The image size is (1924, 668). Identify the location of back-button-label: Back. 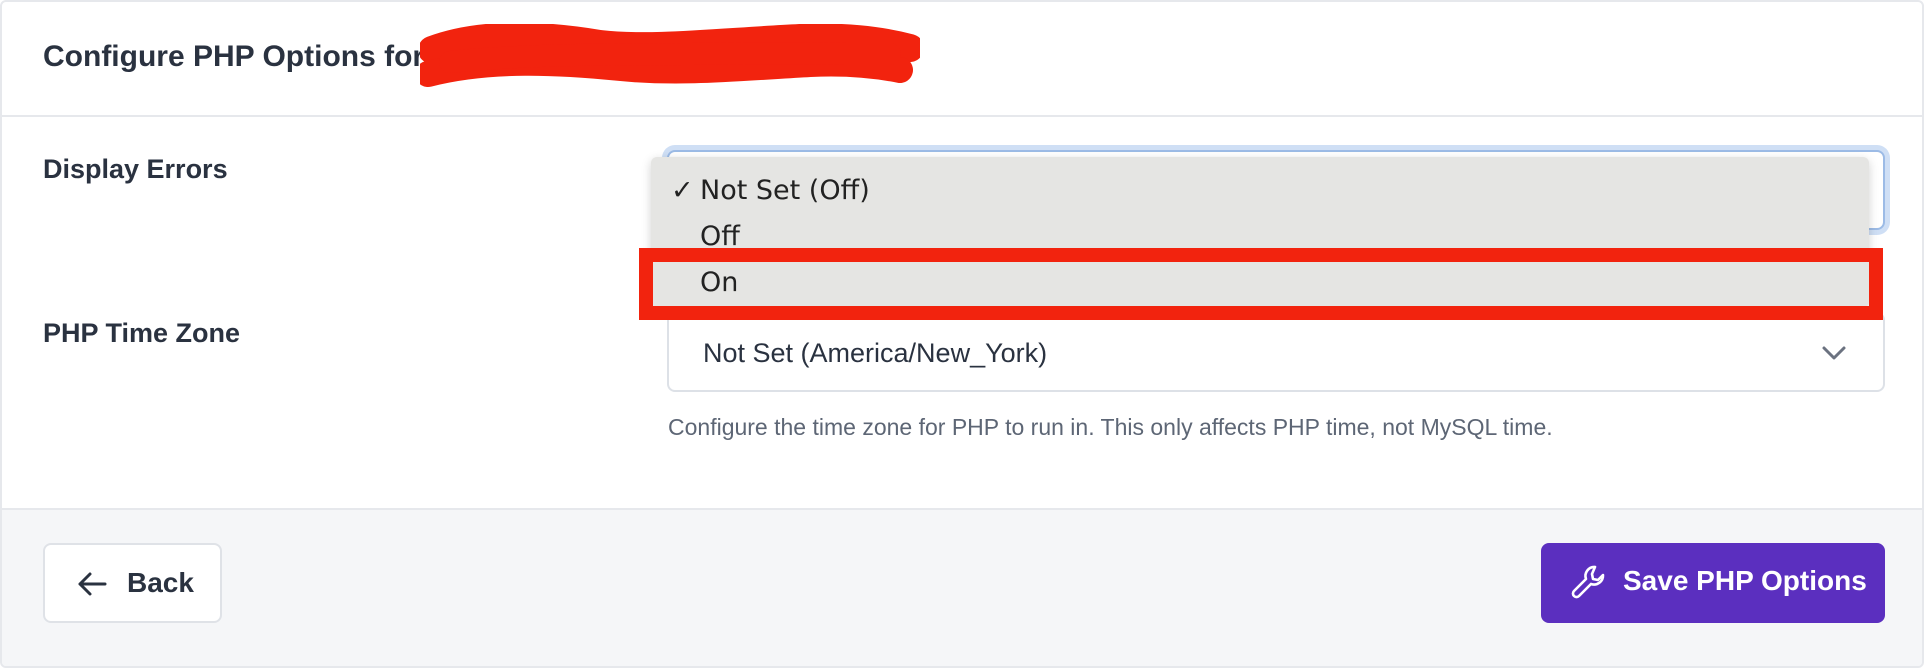
(160, 582).